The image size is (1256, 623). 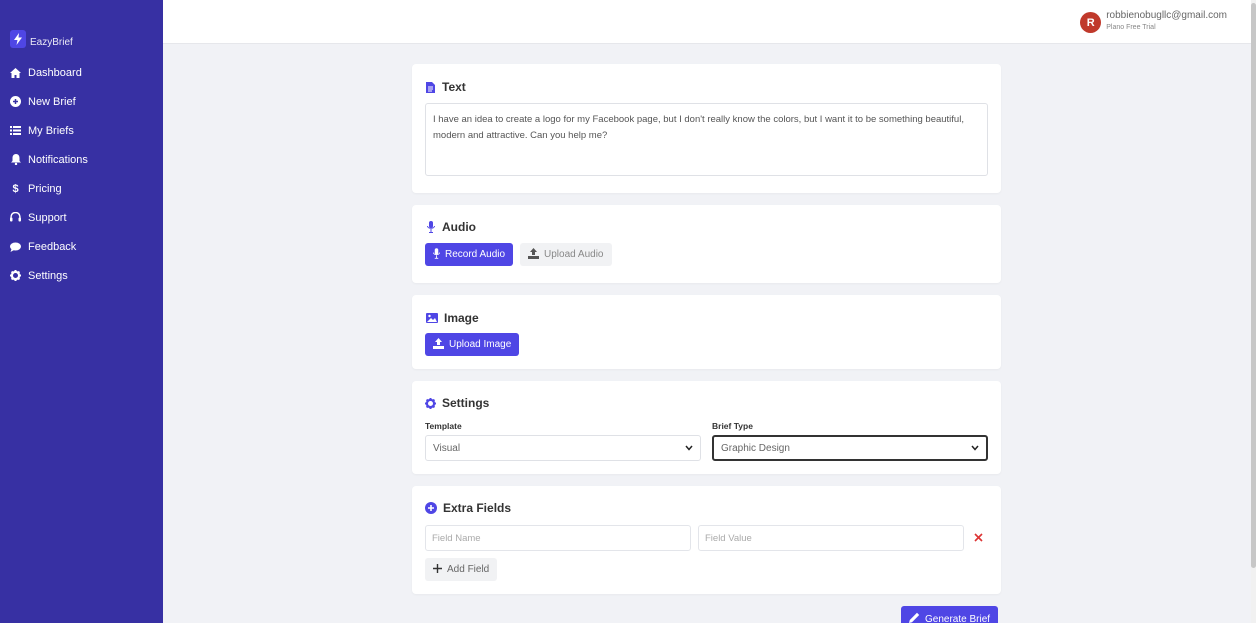 I want to click on bell-icon, so click(x=15, y=159).